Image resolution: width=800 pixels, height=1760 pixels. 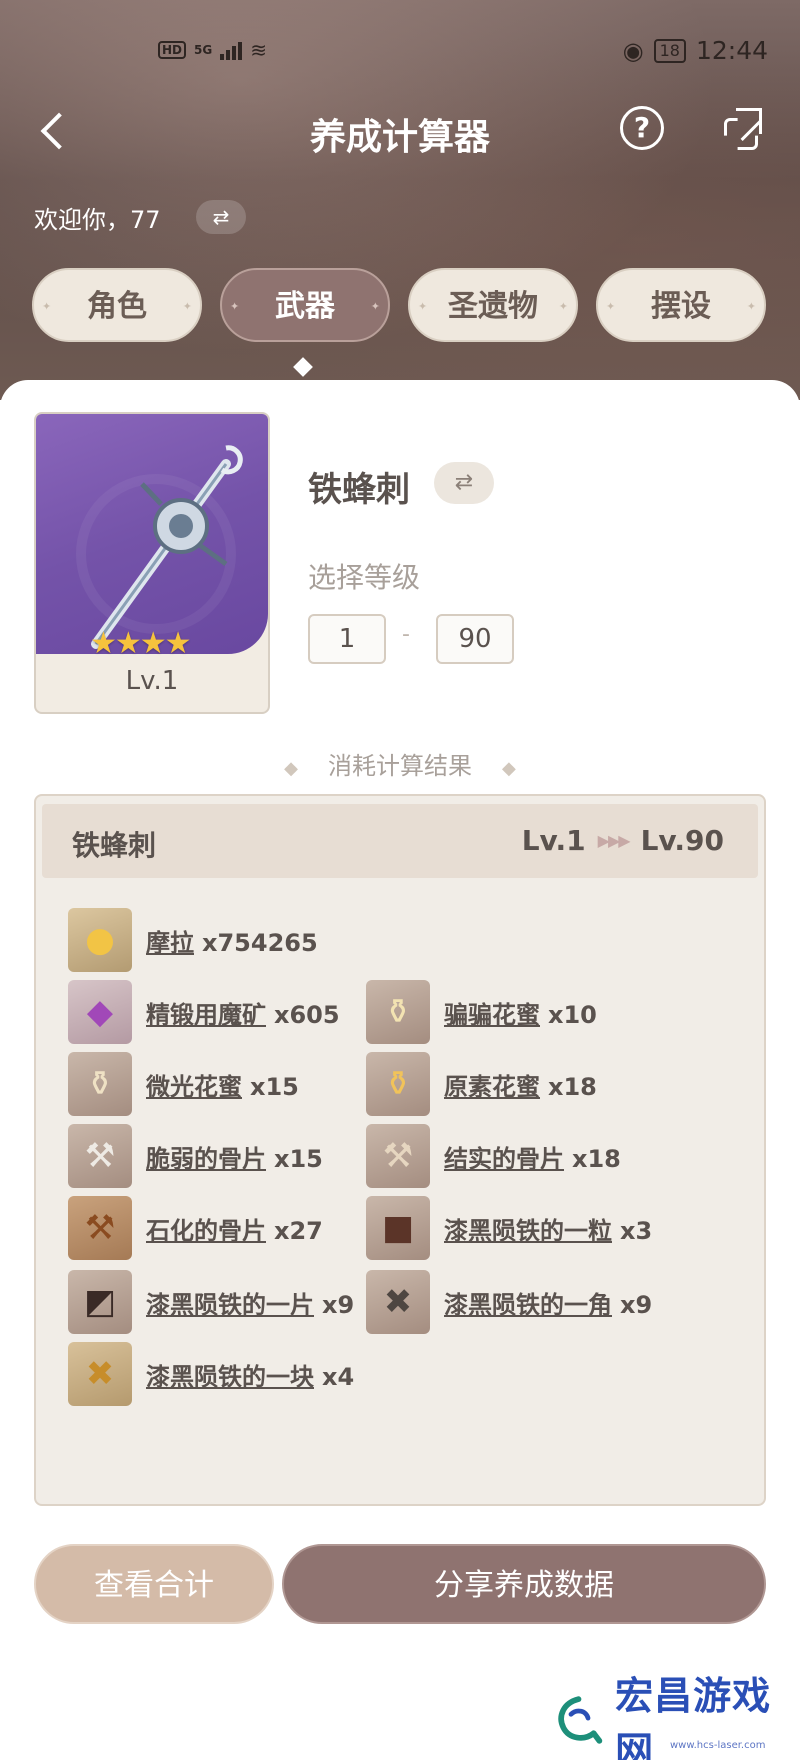 I want to click on welcome-text: 欢迎你，77, so click(x=97, y=220).